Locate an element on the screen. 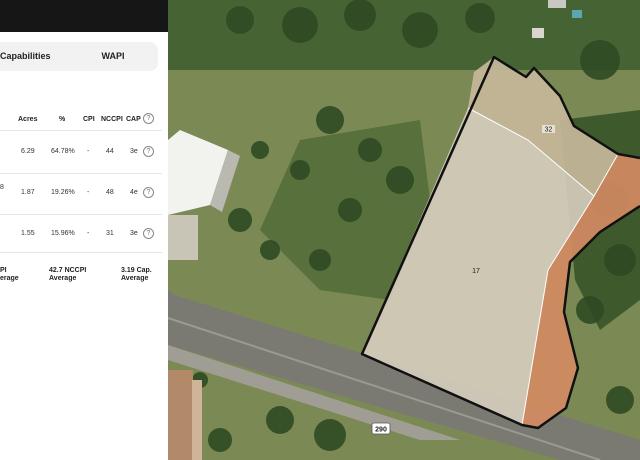 Image resolution: width=640 pixels, height=460 pixels. row-nccpi: 44 is located at coordinates (110, 151).